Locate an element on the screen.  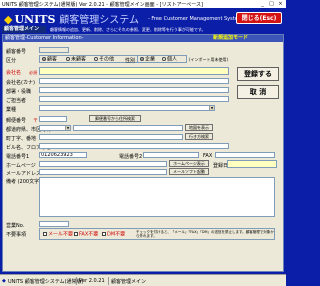
maximize-button: □ is located at coordinates (271, 4).